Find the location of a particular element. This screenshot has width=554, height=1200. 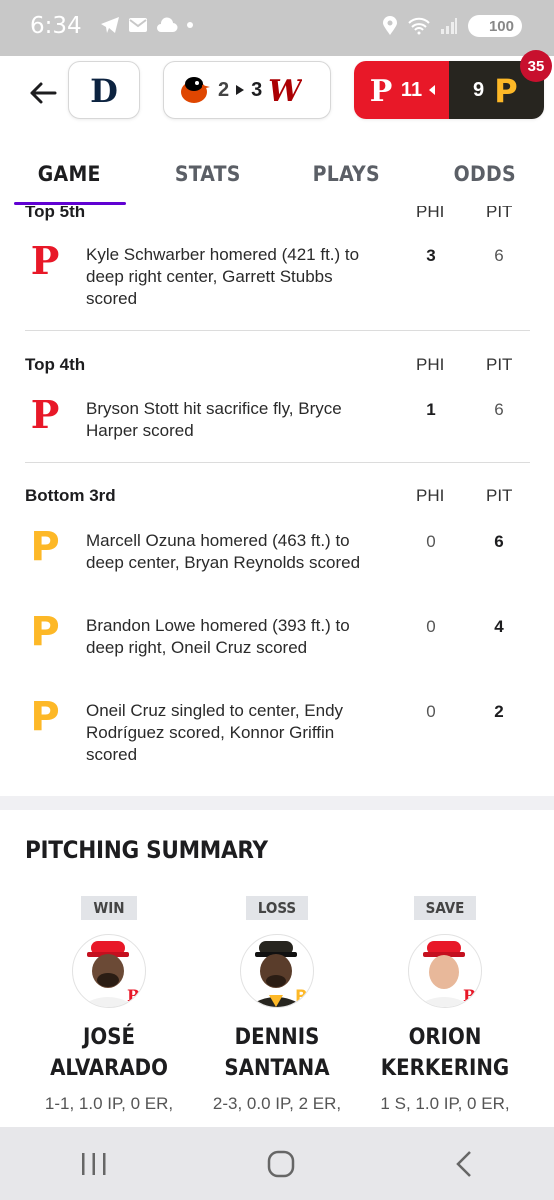

pitcher-stats: 1-1, 1.0 IP, 0 ER, is located at coordinates (109, 1103).